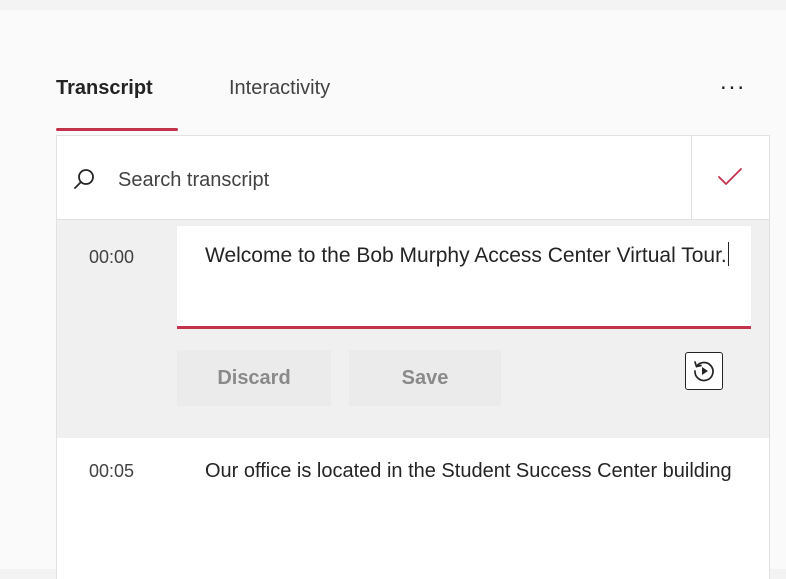  I want to click on replay-icon, so click(704, 371).